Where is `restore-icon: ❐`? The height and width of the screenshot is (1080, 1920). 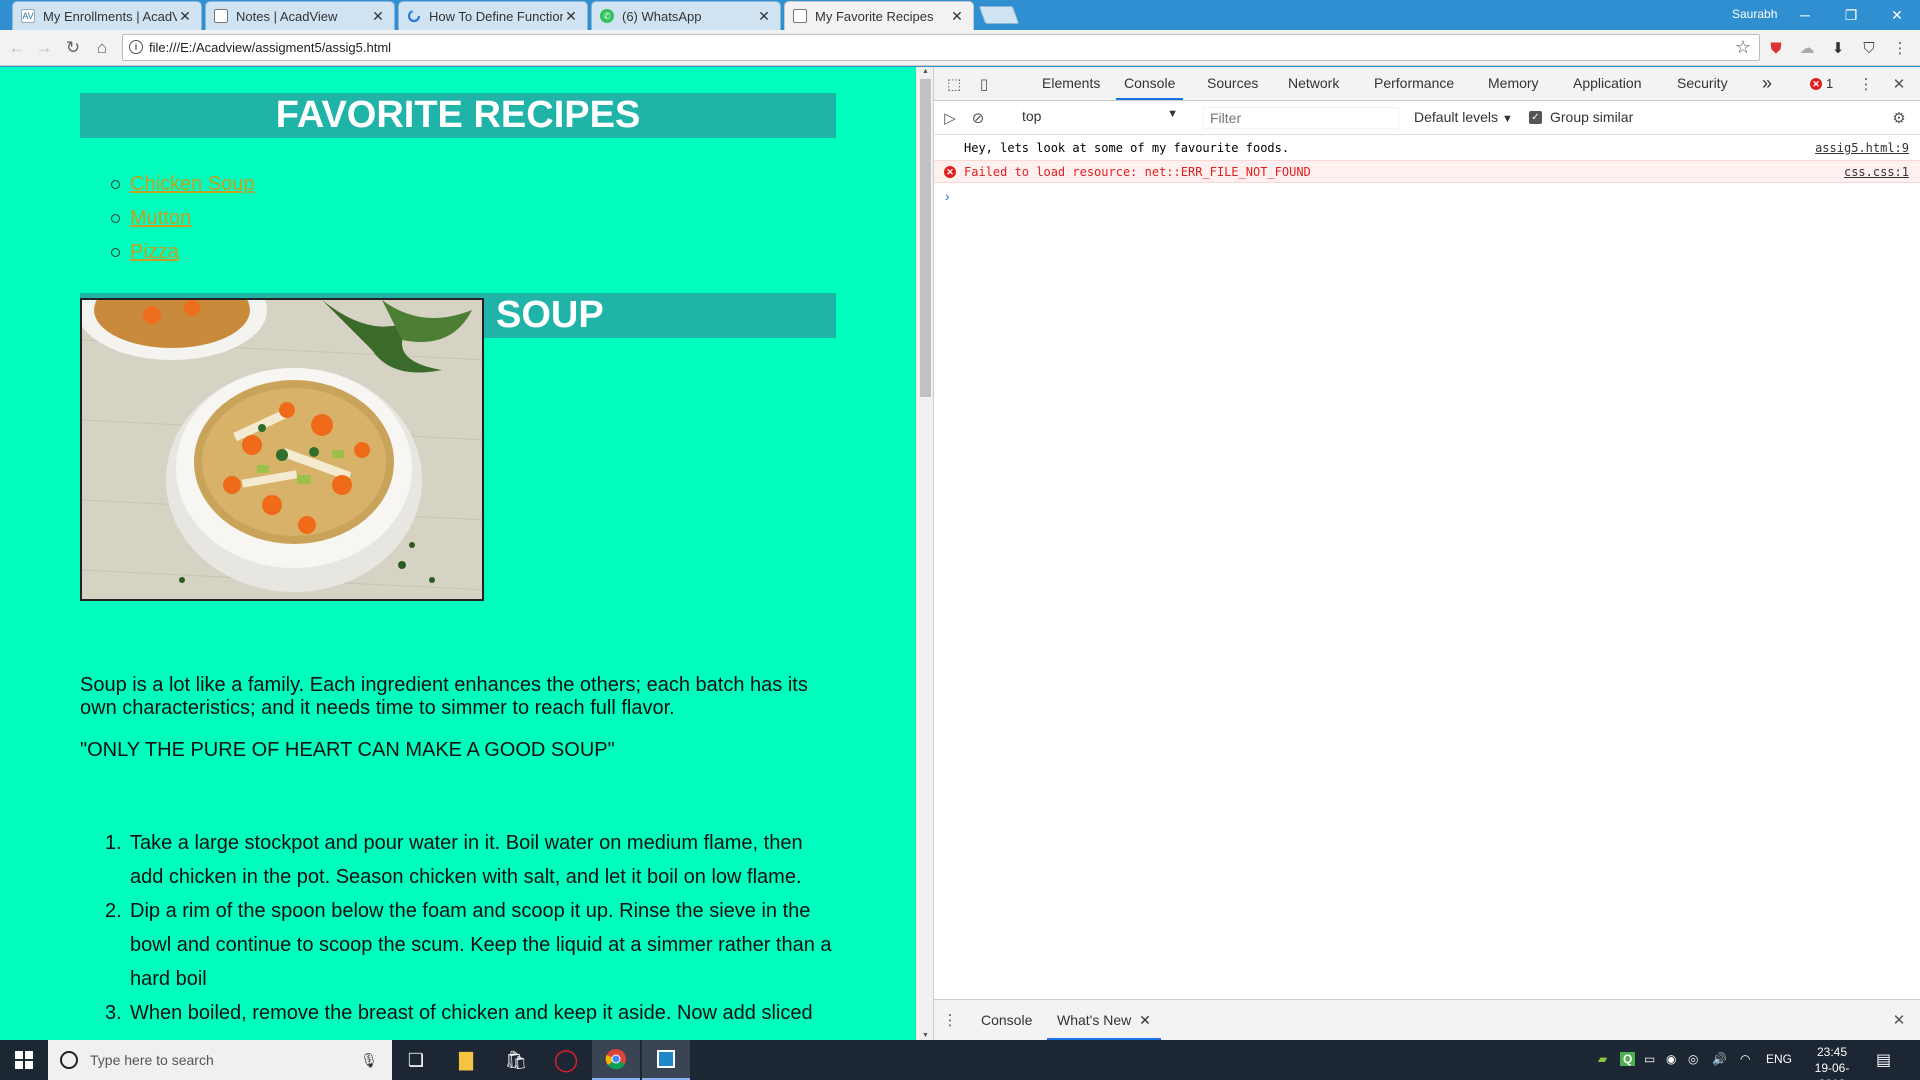
restore-icon: ❐ is located at coordinates (1851, 15).